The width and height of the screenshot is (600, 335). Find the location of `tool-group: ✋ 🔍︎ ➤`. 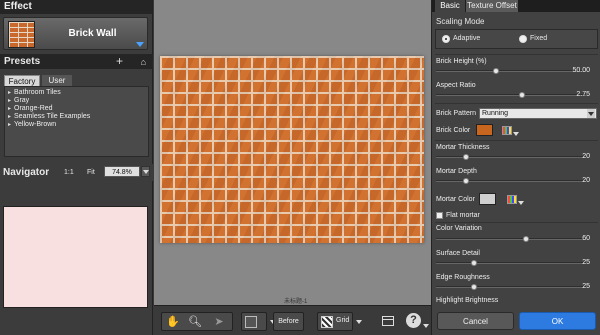

tool-group: ✋ 🔍︎ ➤ is located at coordinates (197, 321).